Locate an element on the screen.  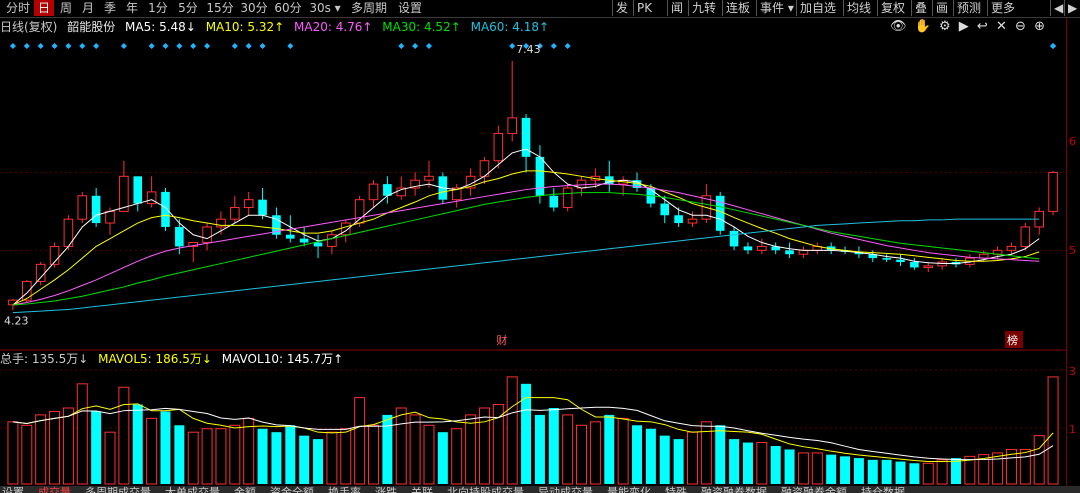
toolbar-item-4: 连板 is located at coordinates (737, 8).